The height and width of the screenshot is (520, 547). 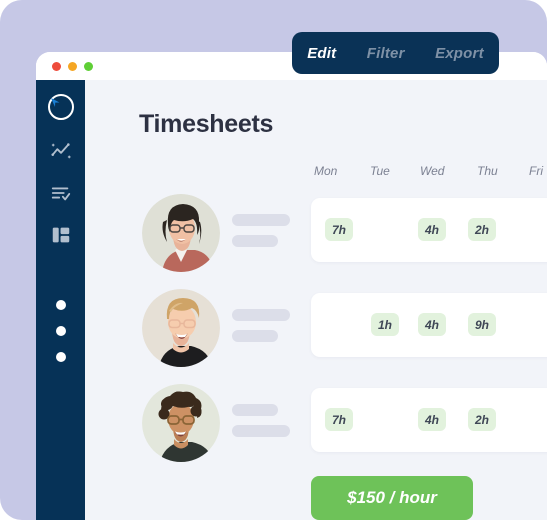 What do you see at coordinates (380, 171) in the screenshot?
I see `day-header-tue: Tue` at bounding box center [380, 171].